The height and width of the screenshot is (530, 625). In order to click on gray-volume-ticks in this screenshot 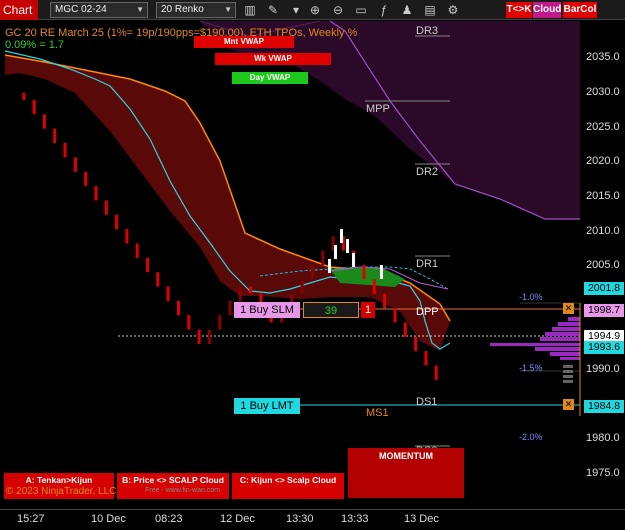, I will do `click(568, 374)`.